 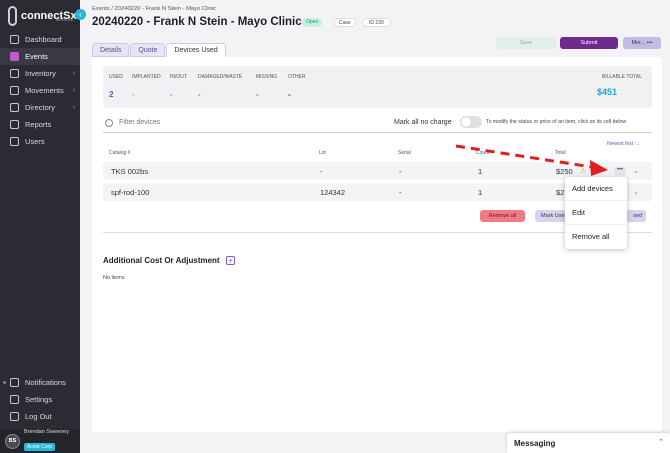 What do you see at coordinates (404, 153) in the screenshot?
I see `column-header-serial: Serial` at bounding box center [404, 153].